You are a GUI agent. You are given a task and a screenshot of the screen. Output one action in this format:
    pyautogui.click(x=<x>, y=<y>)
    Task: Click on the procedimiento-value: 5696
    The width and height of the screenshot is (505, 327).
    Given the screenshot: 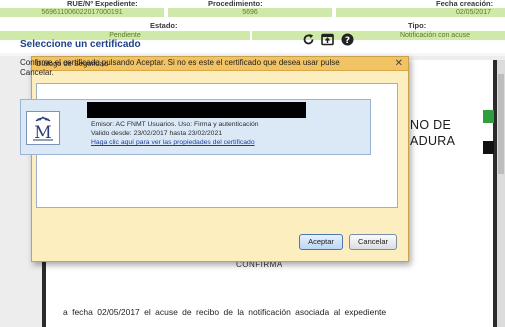 What is the action you would take?
    pyautogui.click(x=250, y=12)
    